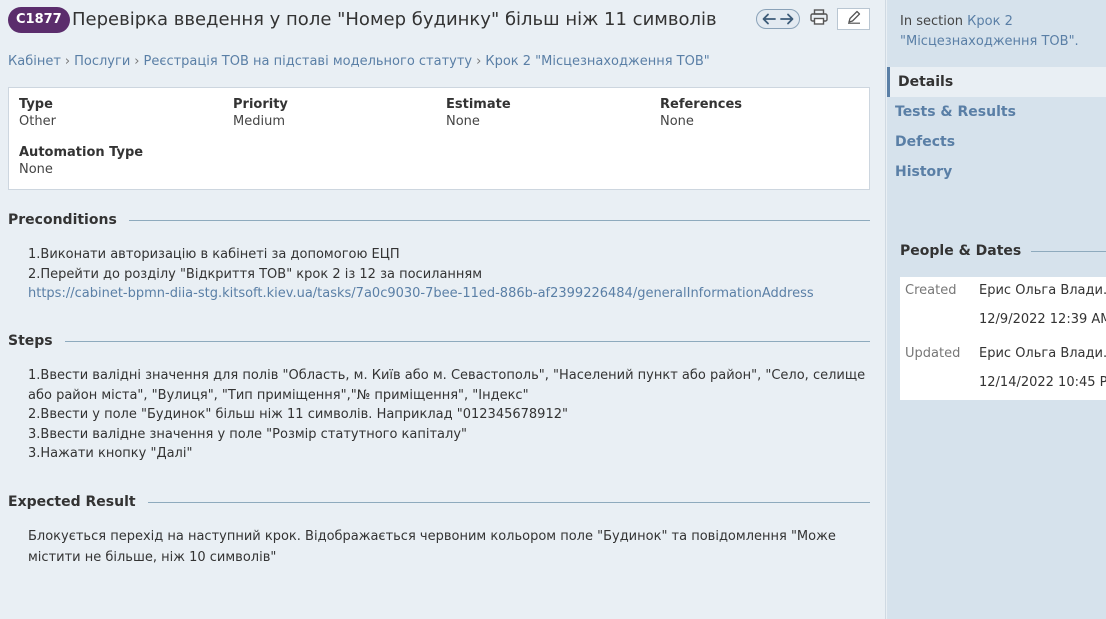 The width and height of the screenshot is (1106, 619). What do you see at coordinates (478, 113) in the screenshot?
I see `field-estimate: Estimate None` at bounding box center [478, 113].